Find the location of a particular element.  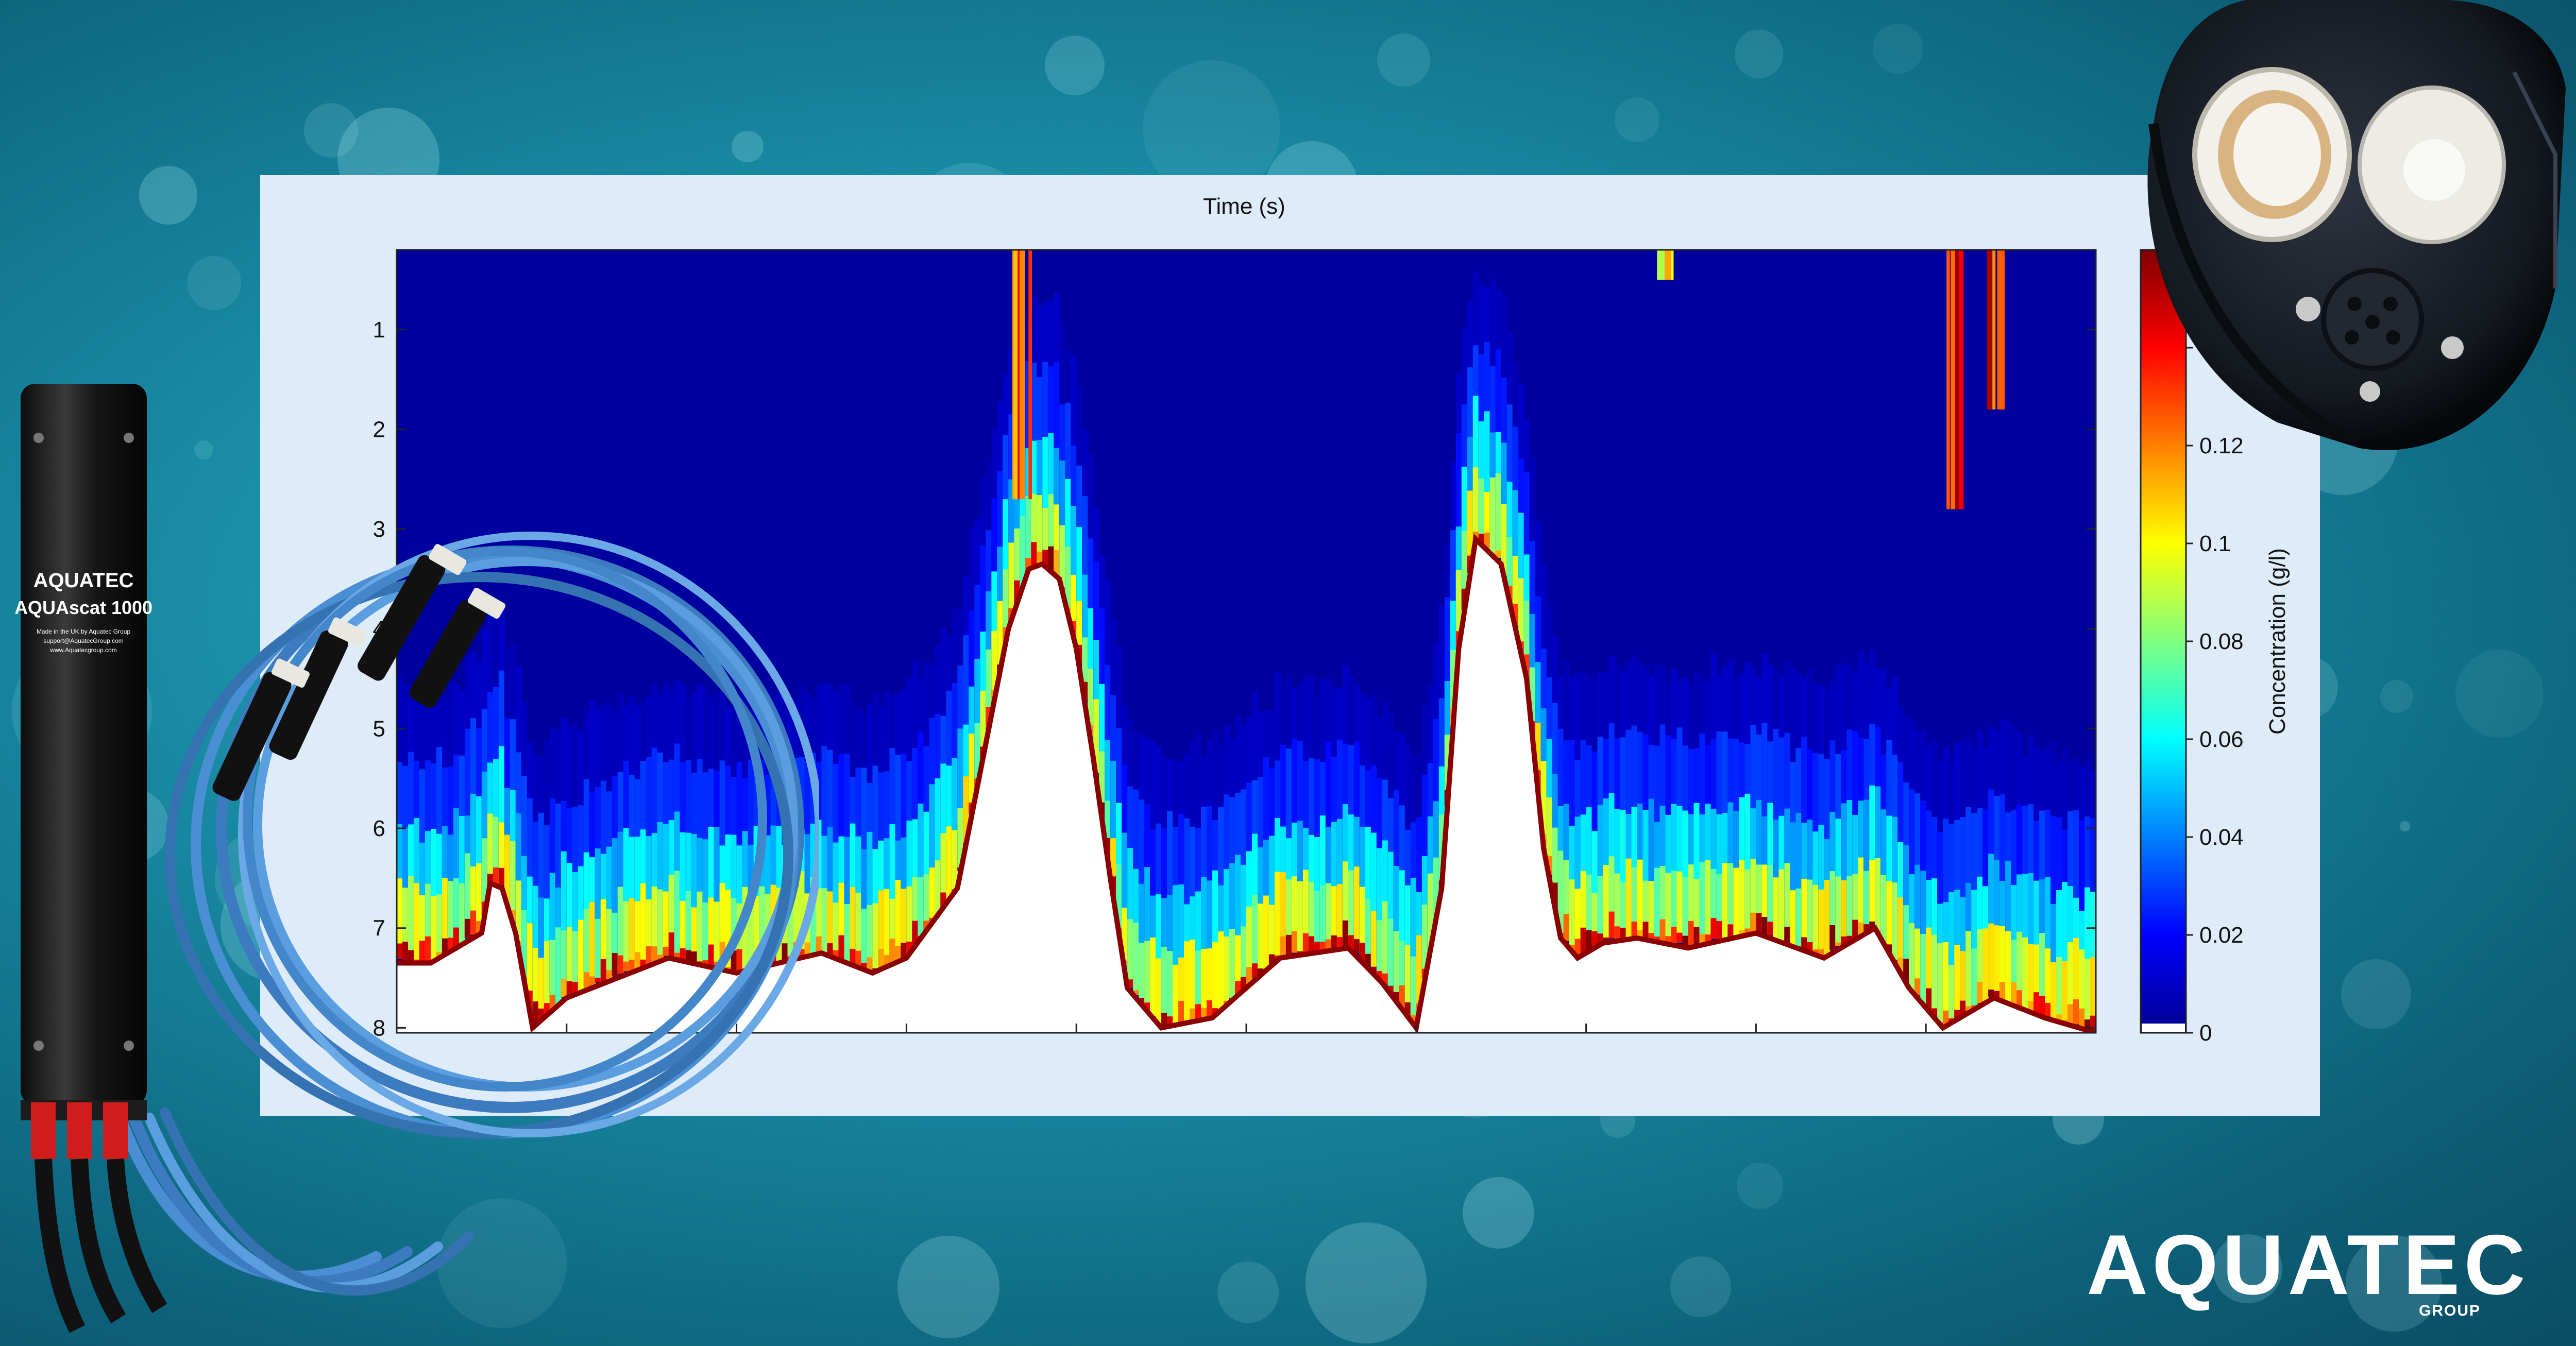

housing-fine-print-1: Made in the UK by Aquatec Group is located at coordinates (83, 632).